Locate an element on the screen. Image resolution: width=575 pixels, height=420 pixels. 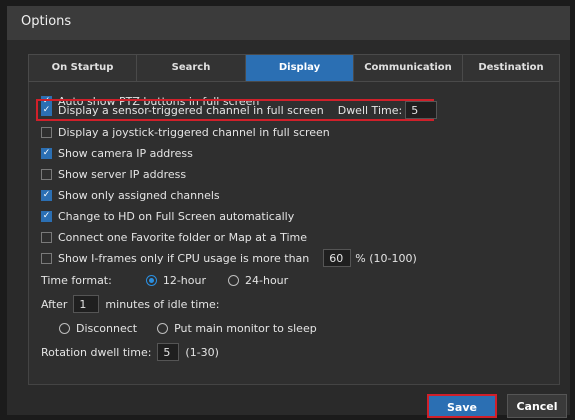
time-format-12-label: 12-hour is located at coordinates (184, 280).